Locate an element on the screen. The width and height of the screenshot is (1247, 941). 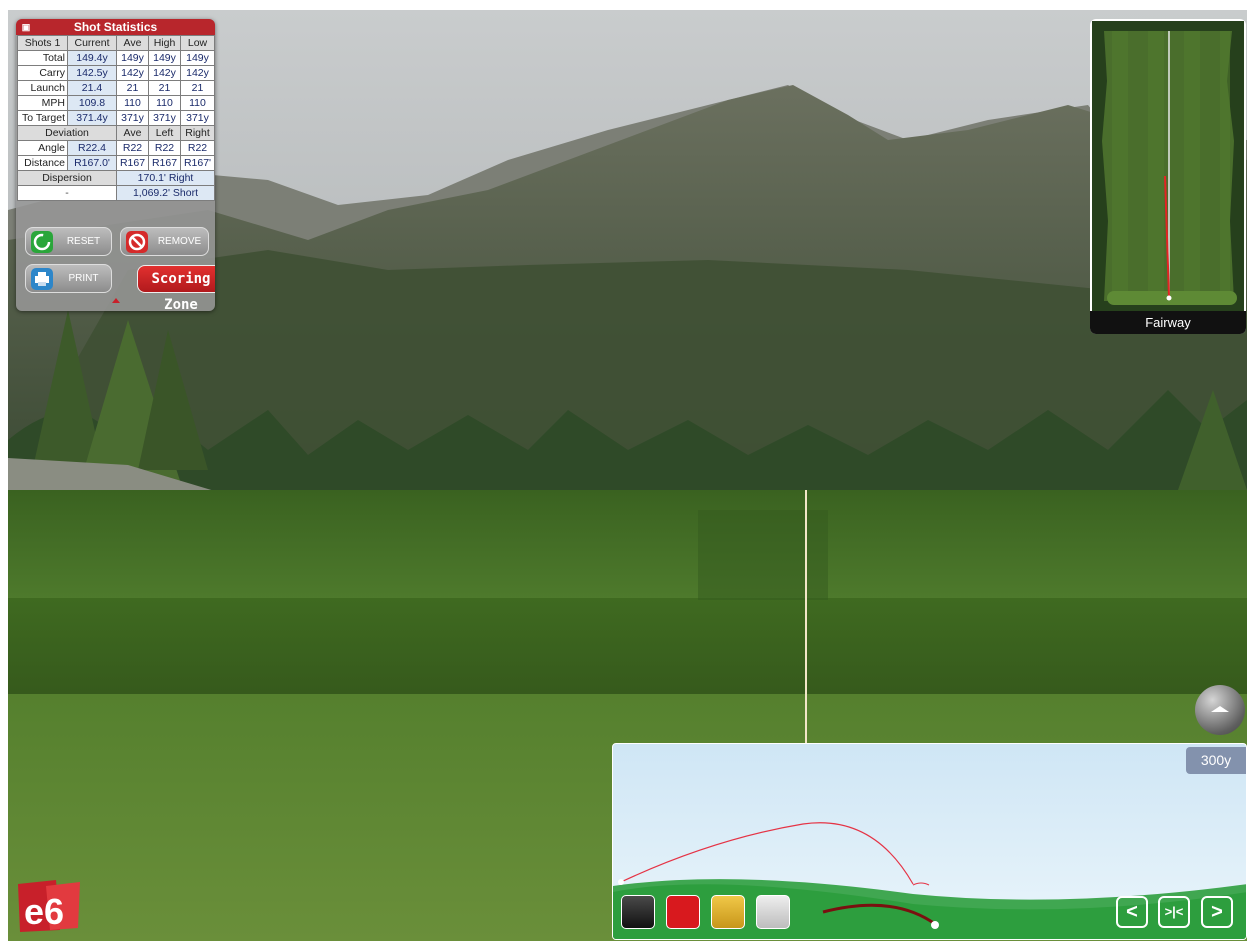
row-low: 142y is located at coordinates (197, 73).